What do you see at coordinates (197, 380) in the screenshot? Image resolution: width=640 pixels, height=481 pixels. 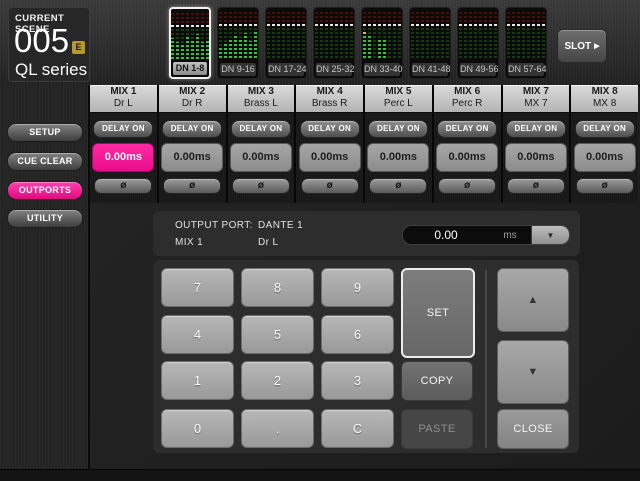 I see `keypad-key-1: 1` at bounding box center [197, 380].